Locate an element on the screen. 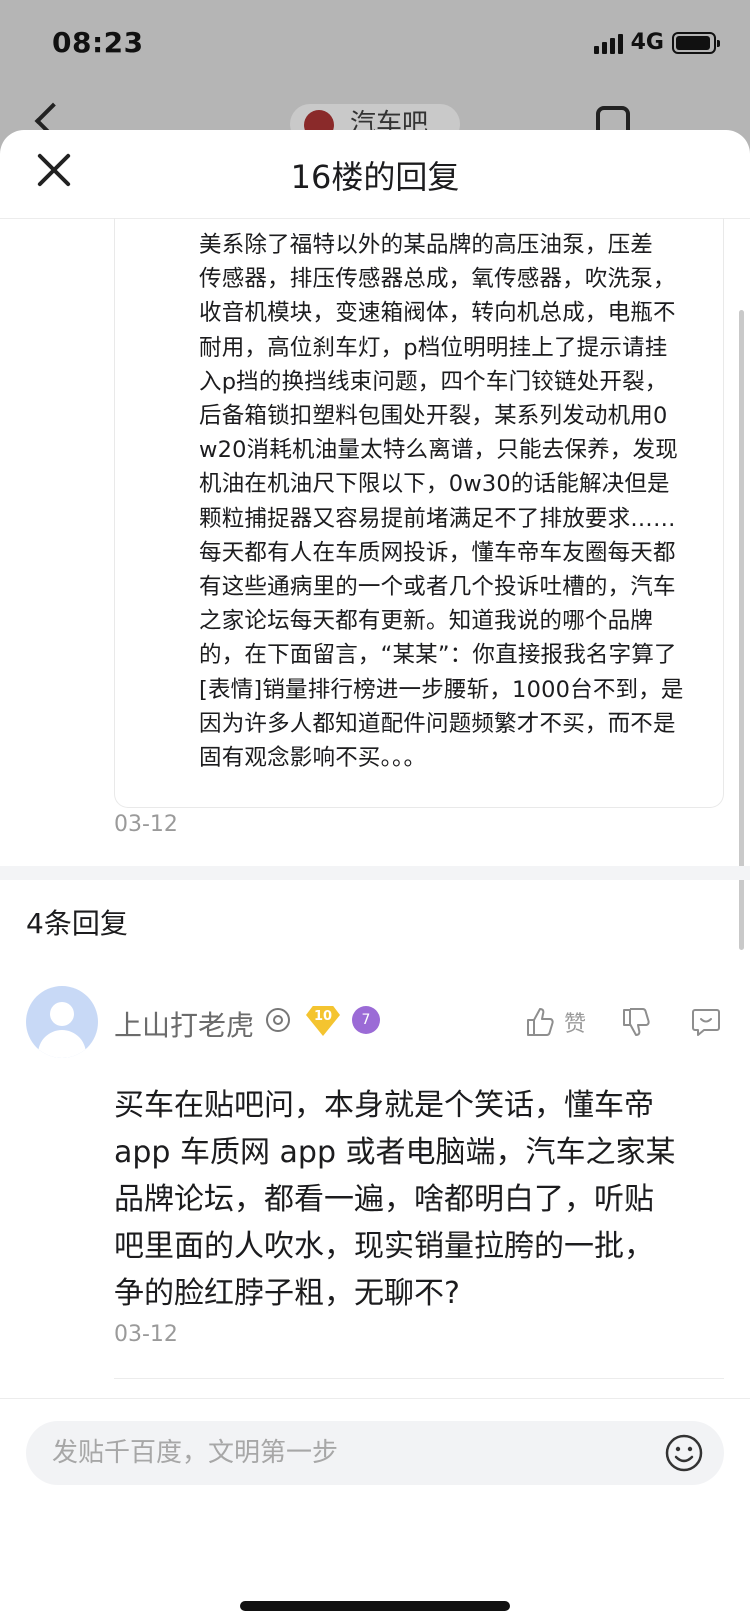 Image resolution: width=750 pixels, height=1624 pixels. like-button: 赞 is located at coordinates (555, 1022).